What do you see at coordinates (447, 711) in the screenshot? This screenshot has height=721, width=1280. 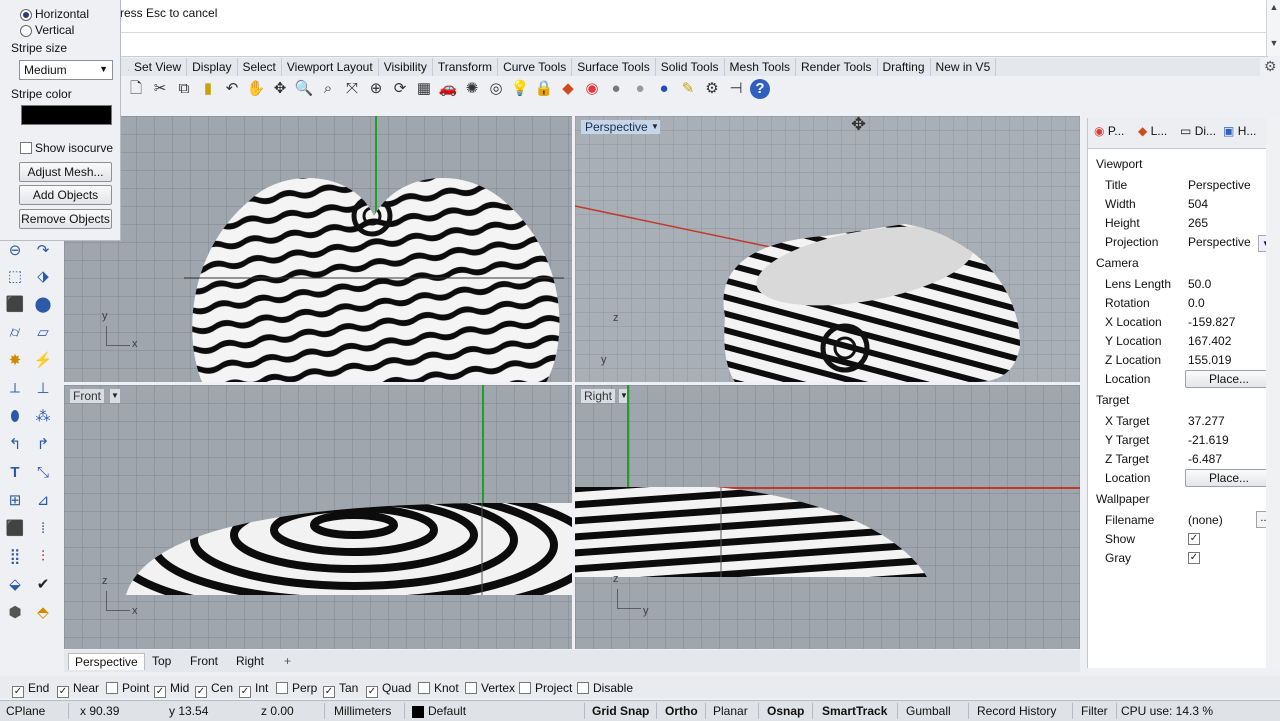 I see `layer-name: Default` at bounding box center [447, 711].